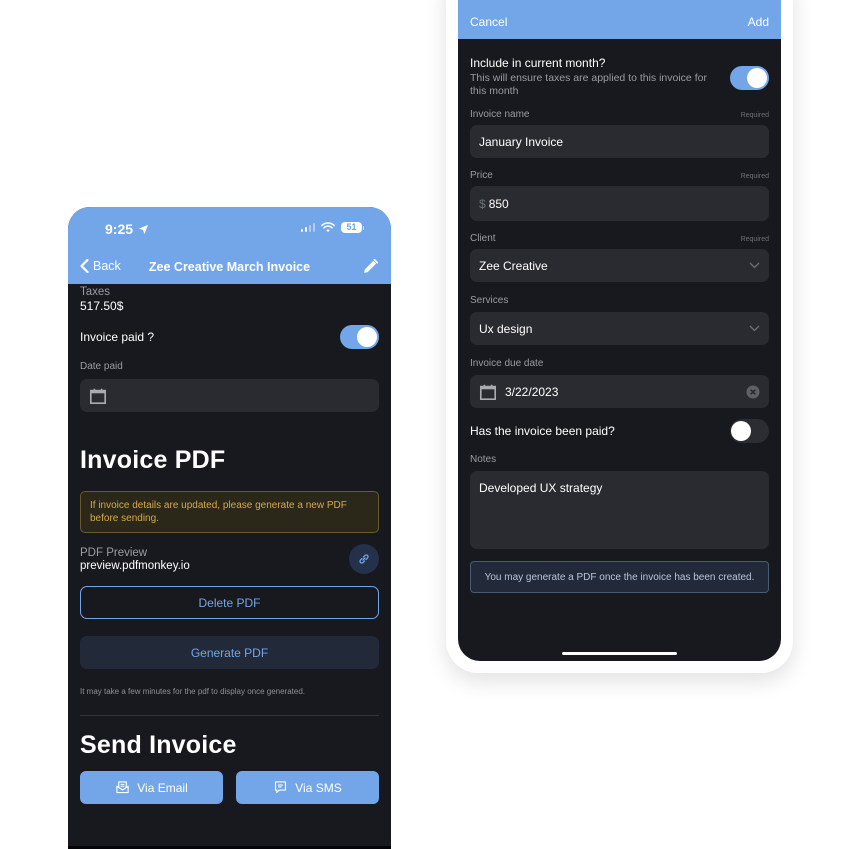 The height and width of the screenshot is (849, 849). What do you see at coordinates (135, 566) in the screenshot?
I see `pdf-preview-url: preview.pdfmonkey.io` at bounding box center [135, 566].